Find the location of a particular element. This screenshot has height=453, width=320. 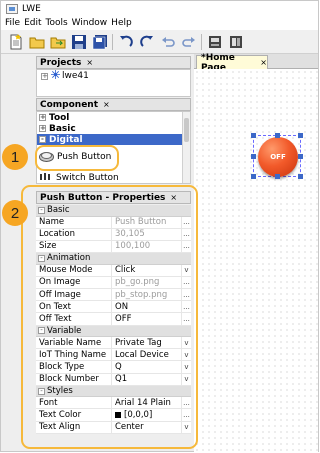

tree-expand-icon: + is located at coordinates (44, 76).